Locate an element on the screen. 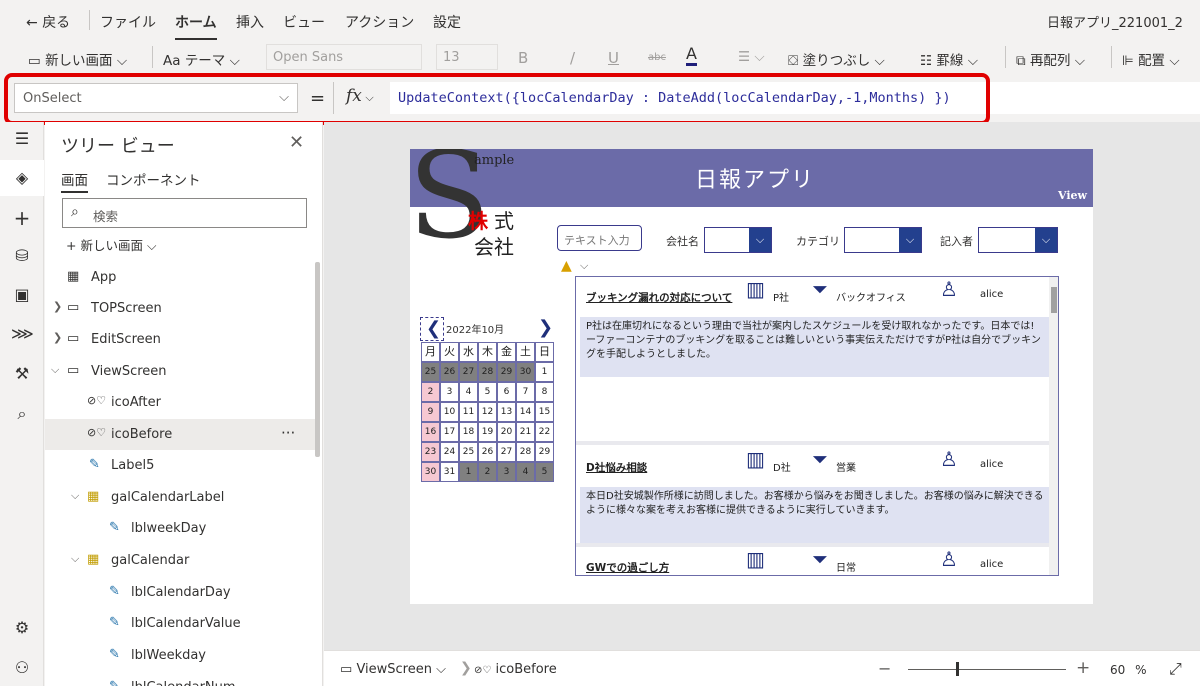 The image size is (1200, 686). layers-icon: ◈ is located at coordinates (22, 179).